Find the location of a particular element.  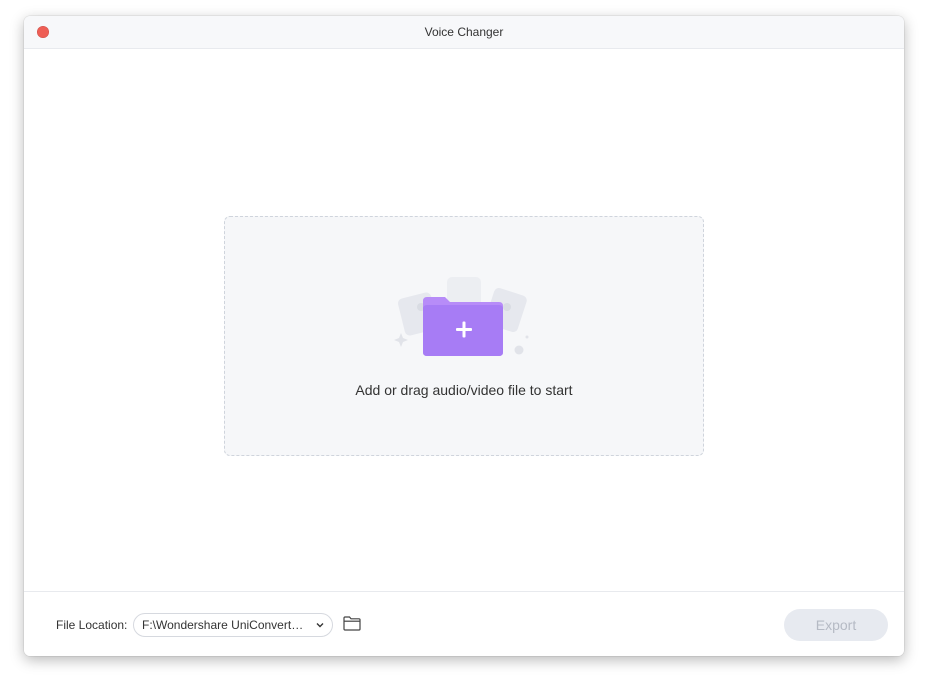

file-location-label: File Location: is located at coordinates (92, 625).